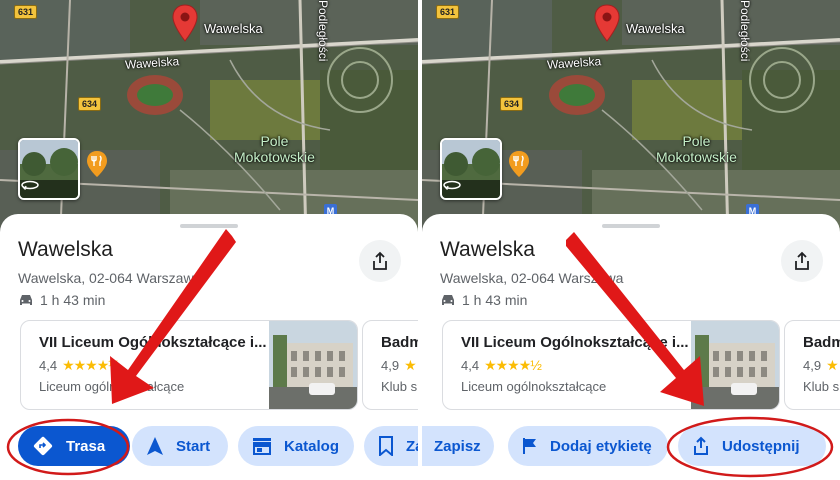  I want to click on catalog-label: Katalog, so click(312, 446).